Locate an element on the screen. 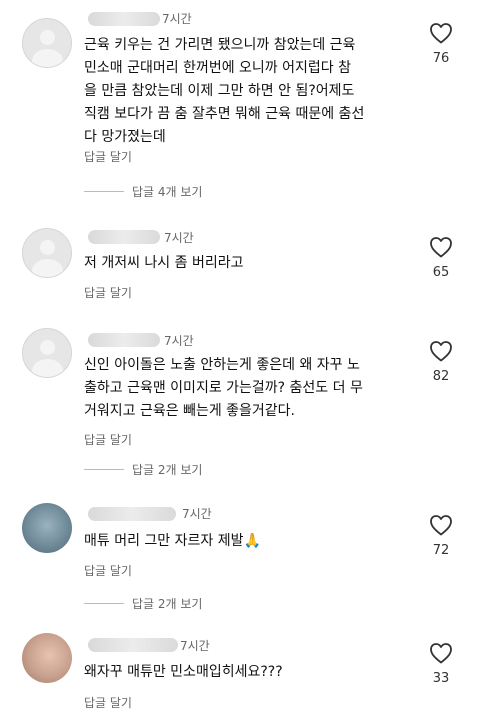 The image size is (480, 720). like-button: 65 is located at coordinates (441, 258).